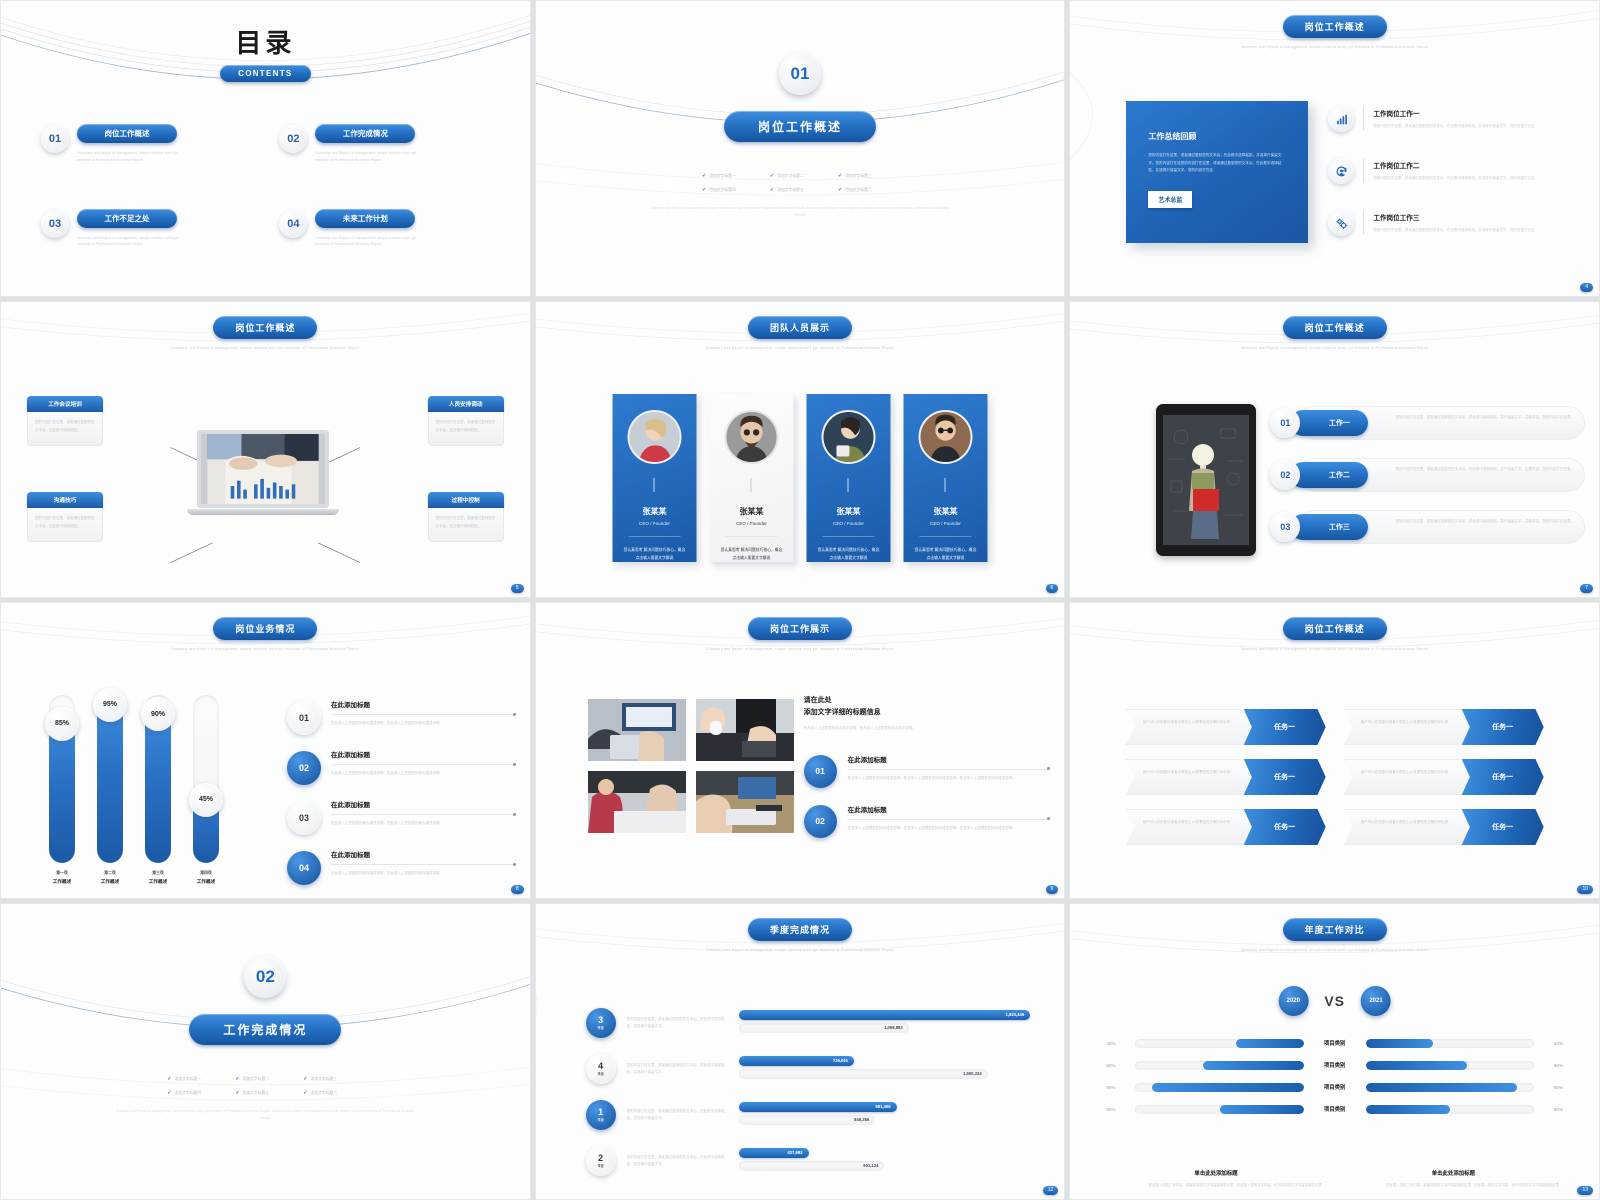  Describe the element at coordinates (1341, 223) in the screenshot. I see `gears-icon` at that location.